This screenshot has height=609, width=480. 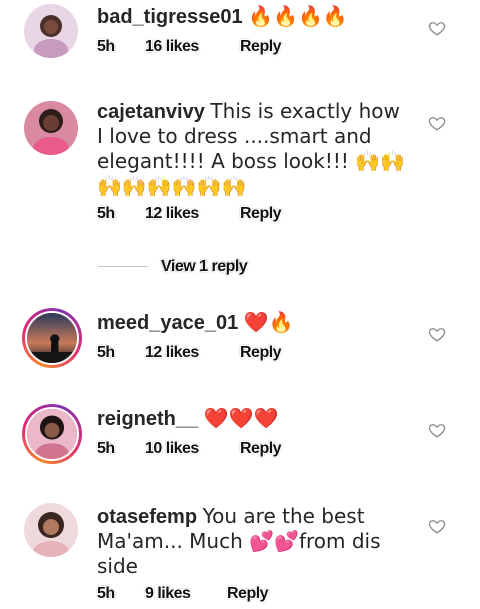 I want to click on comment-username: otasefemp, so click(x=147, y=517).